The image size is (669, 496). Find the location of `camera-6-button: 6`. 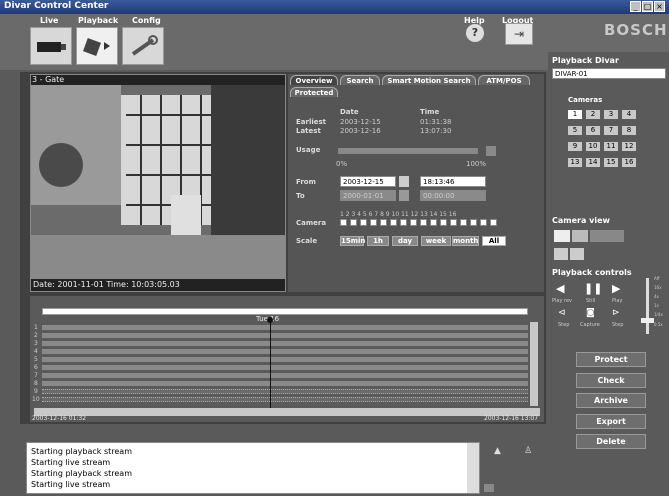

camera-6-button: 6 is located at coordinates (593, 130).